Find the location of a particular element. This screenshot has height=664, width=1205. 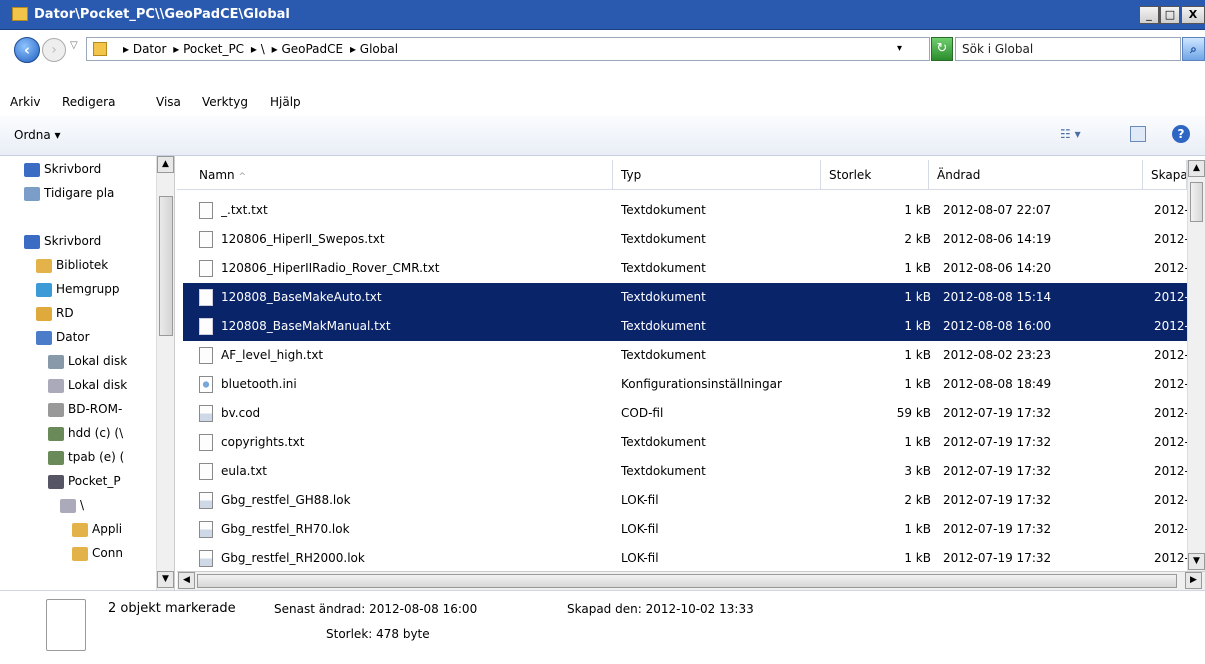

scroll-left-button: ◀ is located at coordinates (186, 580).